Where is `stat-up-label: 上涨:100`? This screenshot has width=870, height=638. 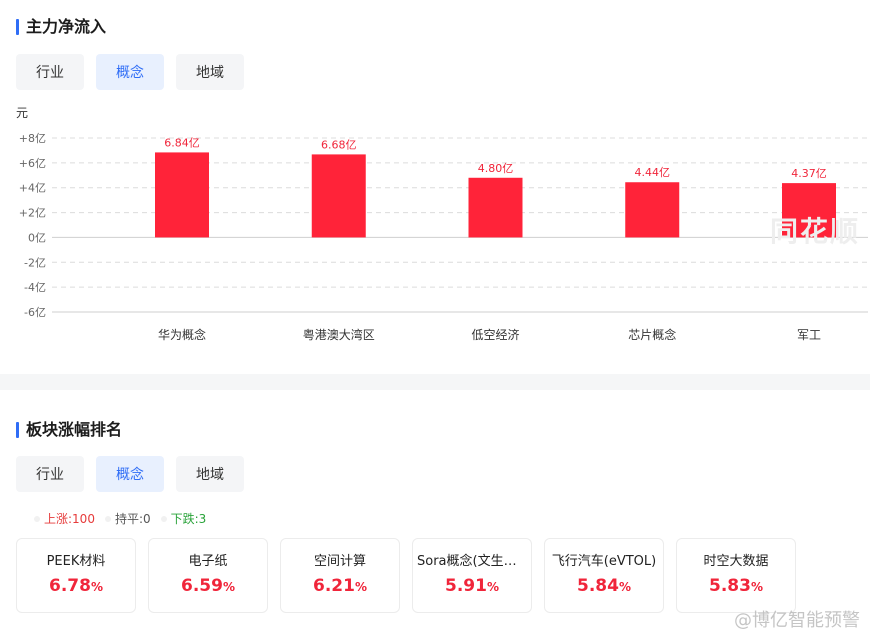
stat-up-label: 上涨:100 is located at coordinates (69, 519).